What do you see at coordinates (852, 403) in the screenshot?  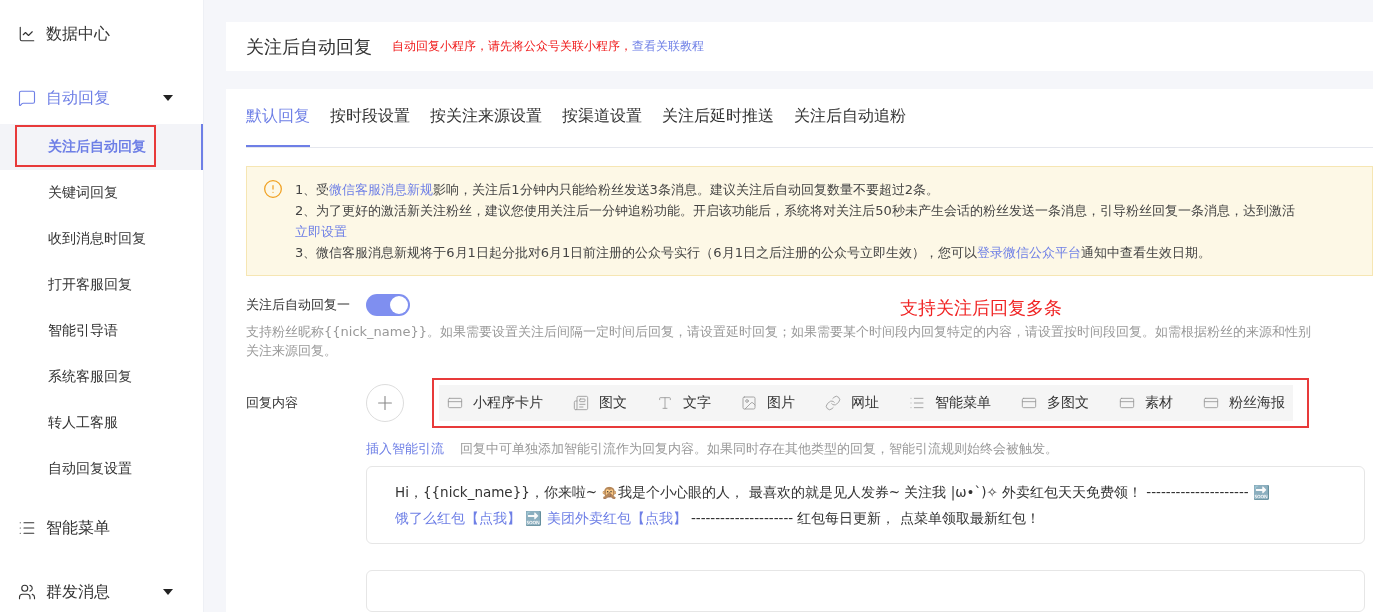 I see `type-button: 网址` at bounding box center [852, 403].